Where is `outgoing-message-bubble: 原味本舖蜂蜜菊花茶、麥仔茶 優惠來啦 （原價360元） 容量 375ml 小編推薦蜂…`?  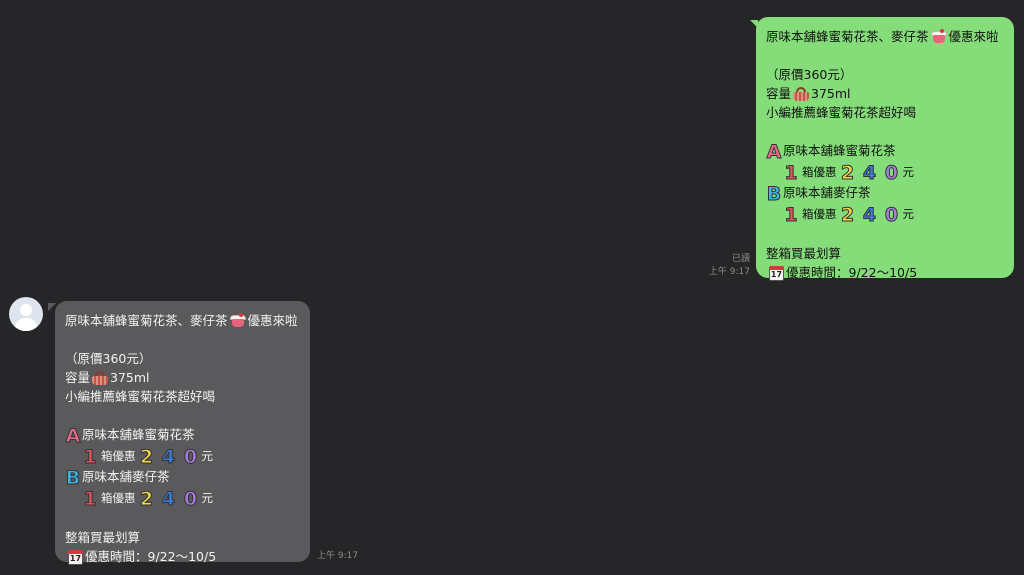
outgoing-message-bubble: 原味本舖蜂蜜菊花茶、麥仔茶 優惠來啦 （原價360元） 容量 375ml 小編推薦蜂… is located at coordinates (885, 149).